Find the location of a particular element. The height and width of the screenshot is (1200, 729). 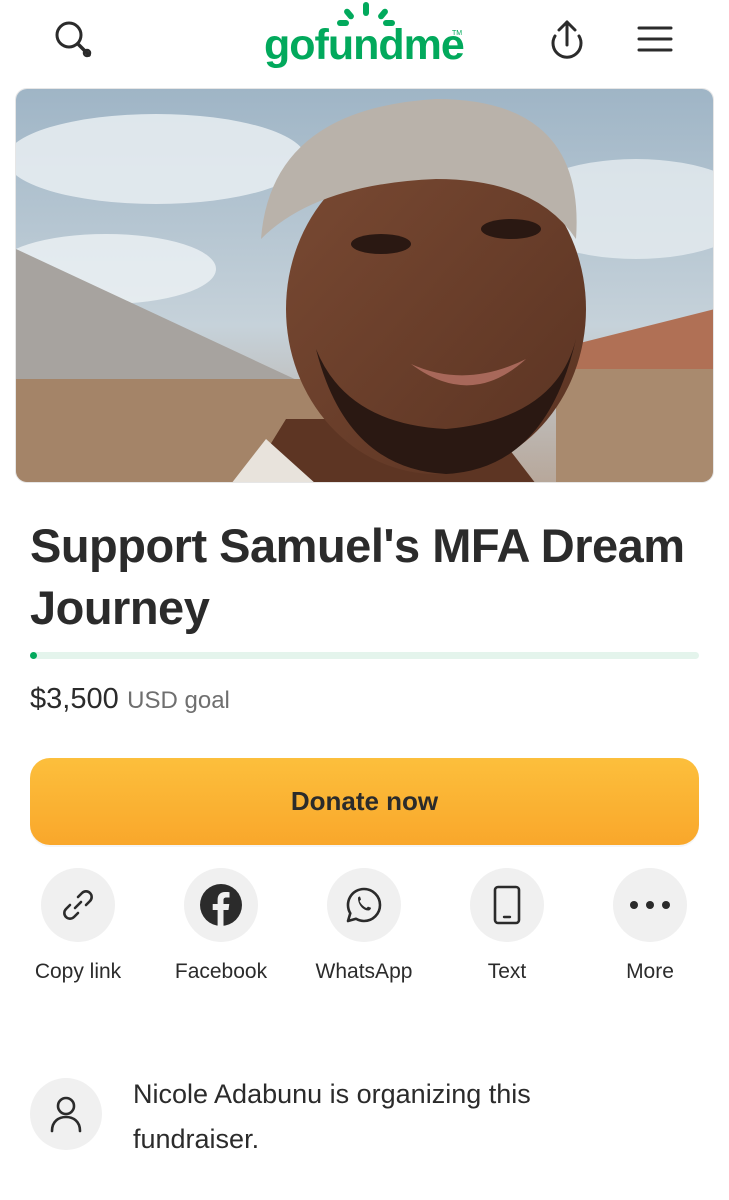

campaign-title: Support Samuel's MFA Dream Journey is located at coordinates (357, 576).